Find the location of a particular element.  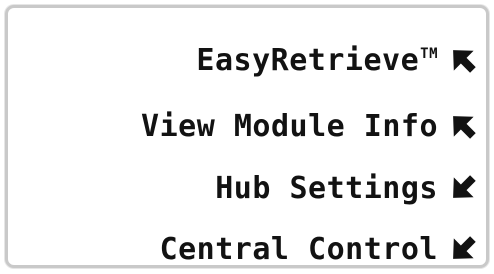

central-control-label: Central Control is located at coordinates (298, 249).